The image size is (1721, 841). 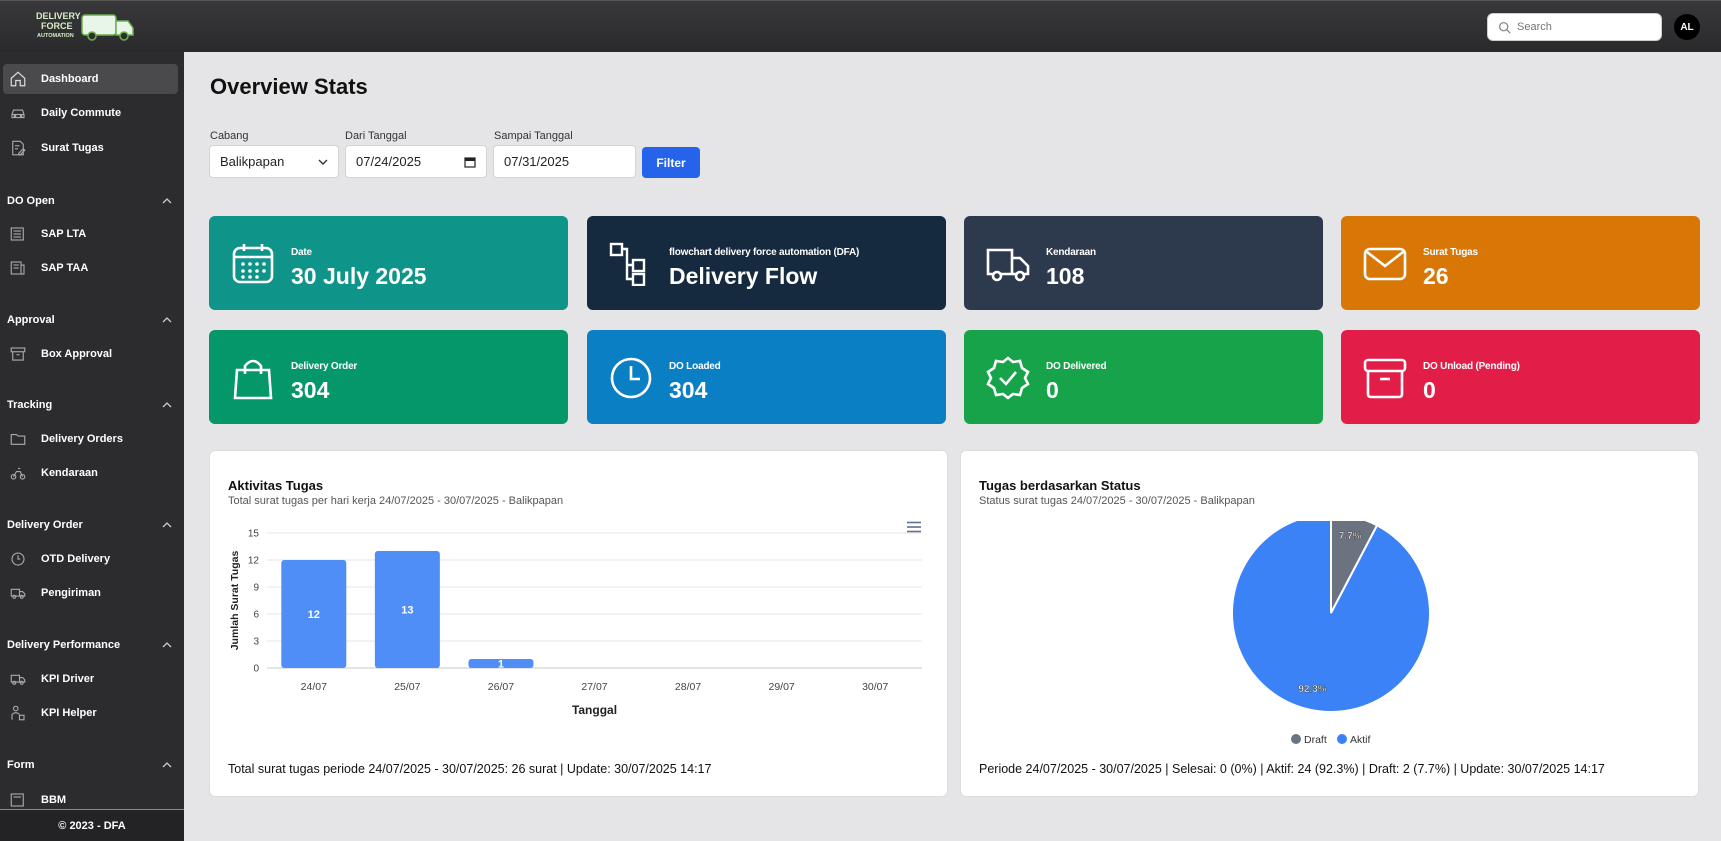 I want to click on card-value: 26, so click(x=1436, y=276).